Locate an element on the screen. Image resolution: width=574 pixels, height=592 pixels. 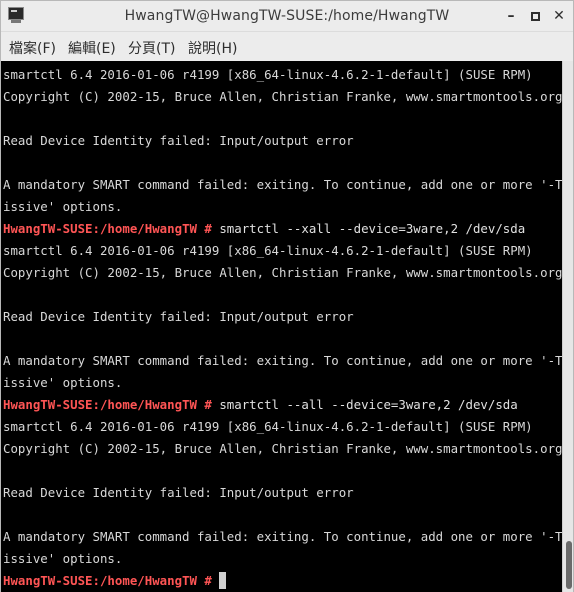
terminal-command-line: HwangTW-SUSE:/home/HwangTW # is located at coordinates (115, 581).